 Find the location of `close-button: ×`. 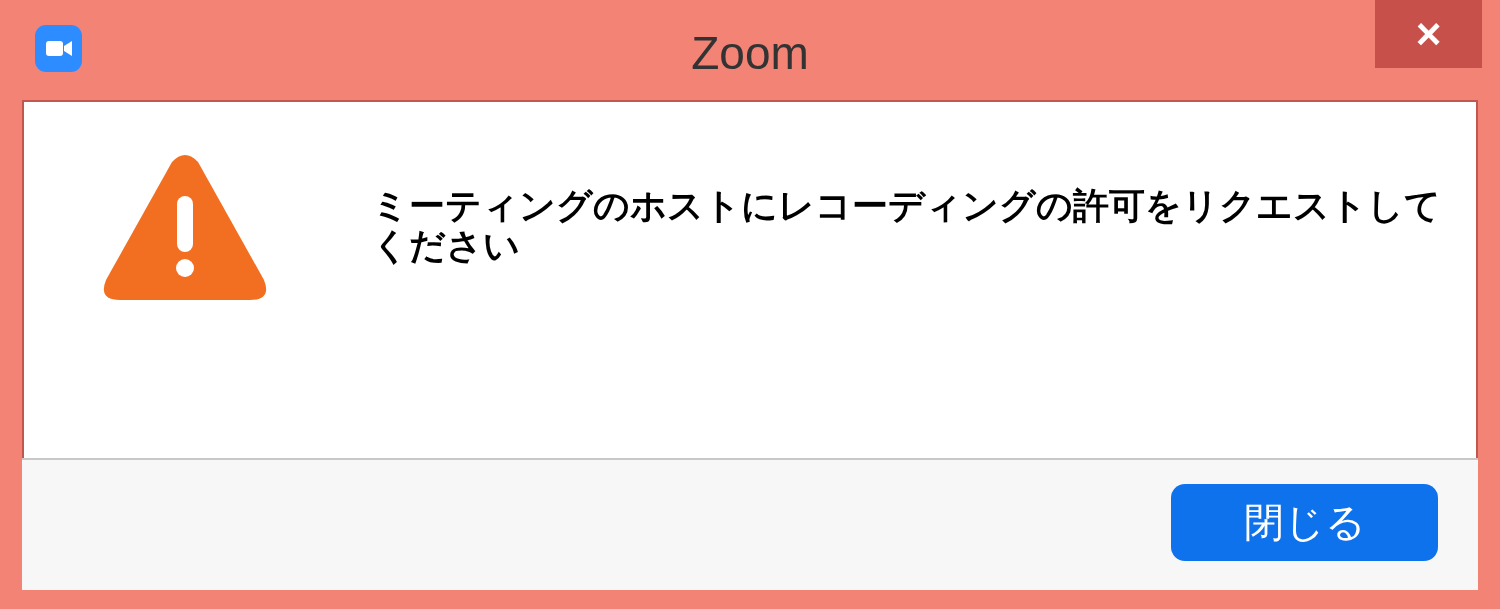

close-button: × is located at coordinates (1428, 34).